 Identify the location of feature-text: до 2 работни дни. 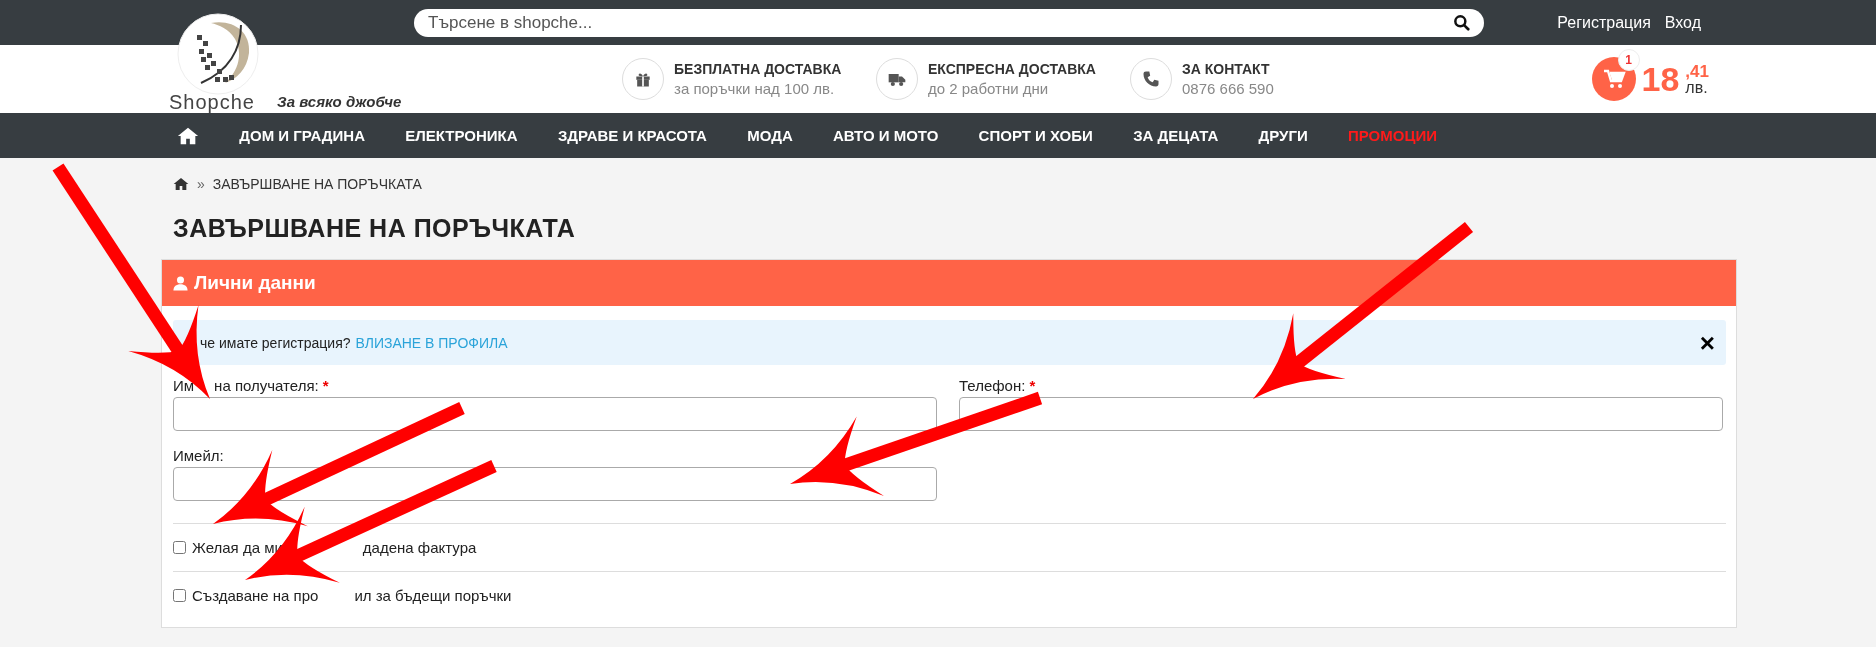
(989, 88).